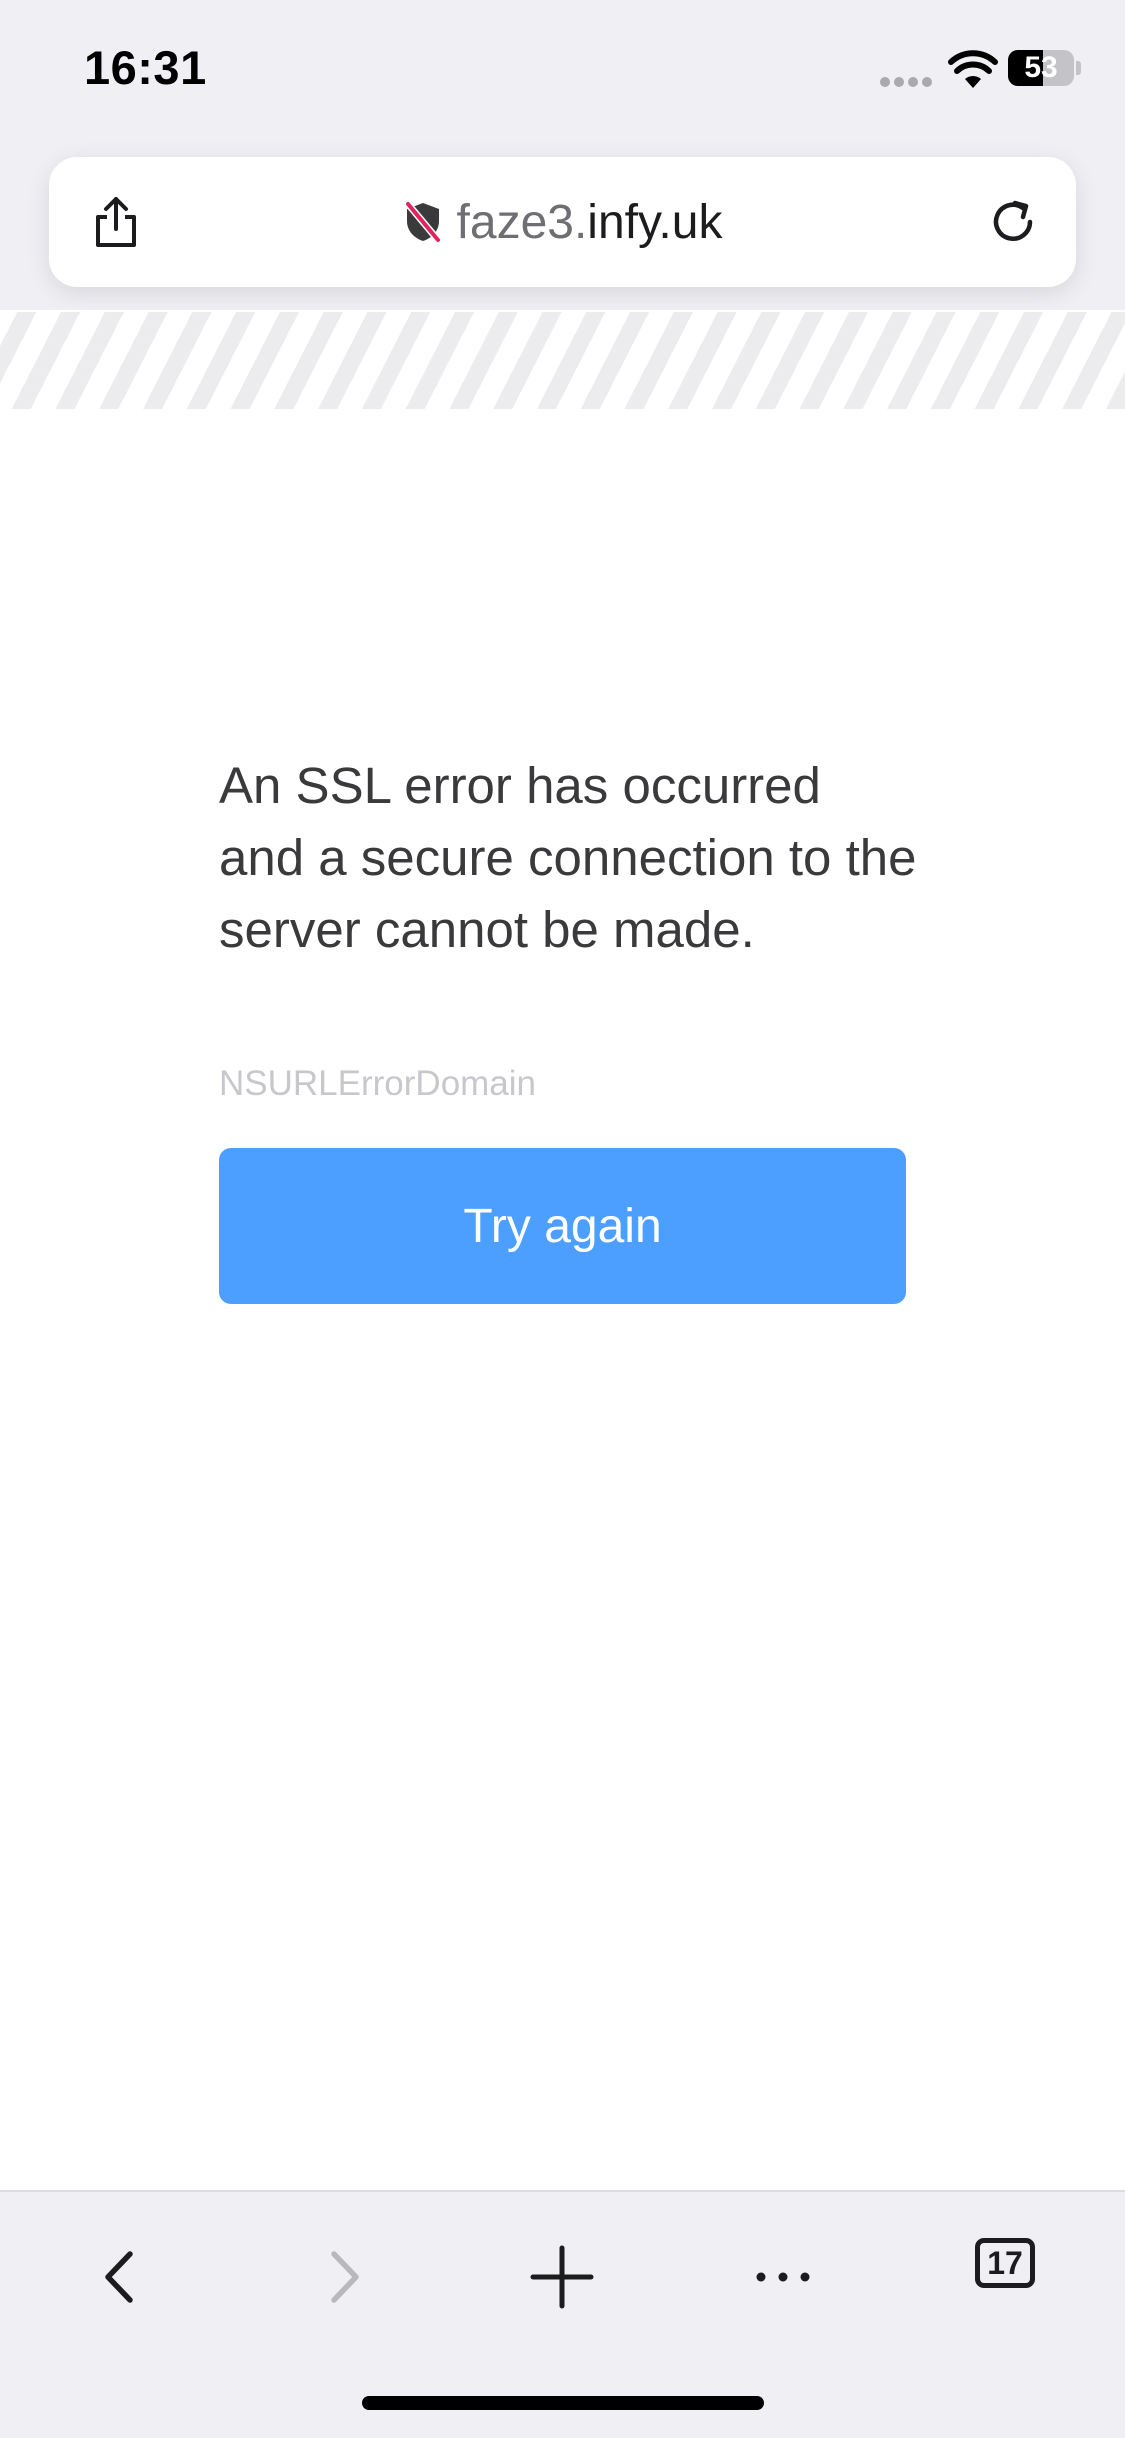 The image size is (1125, 2438). Describe the element at coordinates (145, 67) in the screenshot. I see `status-time: 16:31` at that location.